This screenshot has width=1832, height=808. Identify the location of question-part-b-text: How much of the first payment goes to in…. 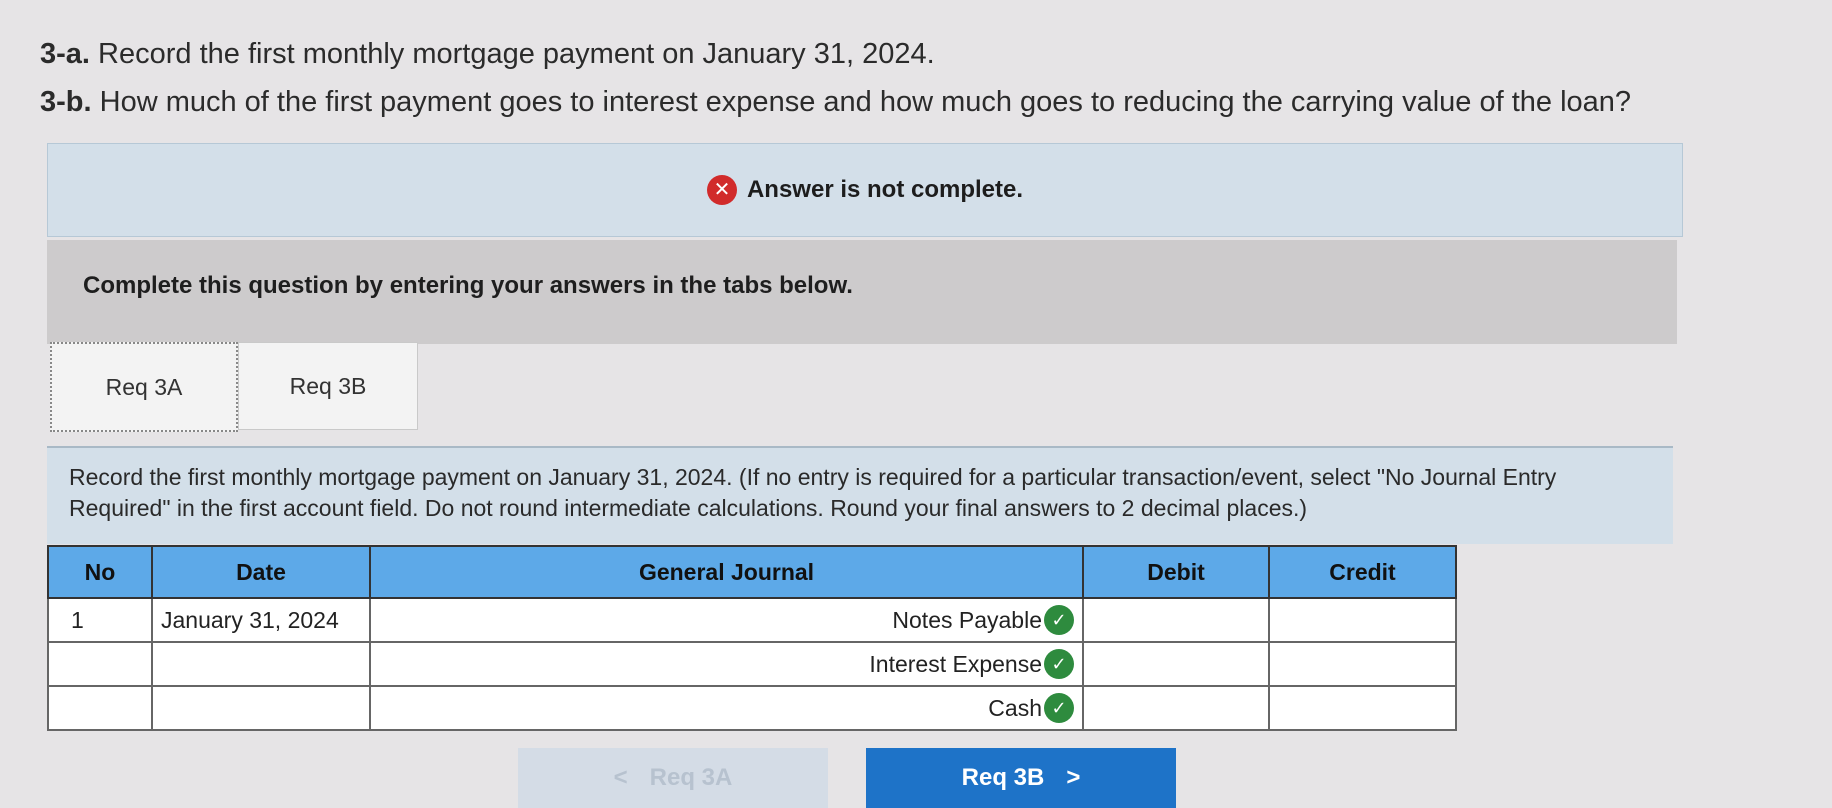
(865, 102).